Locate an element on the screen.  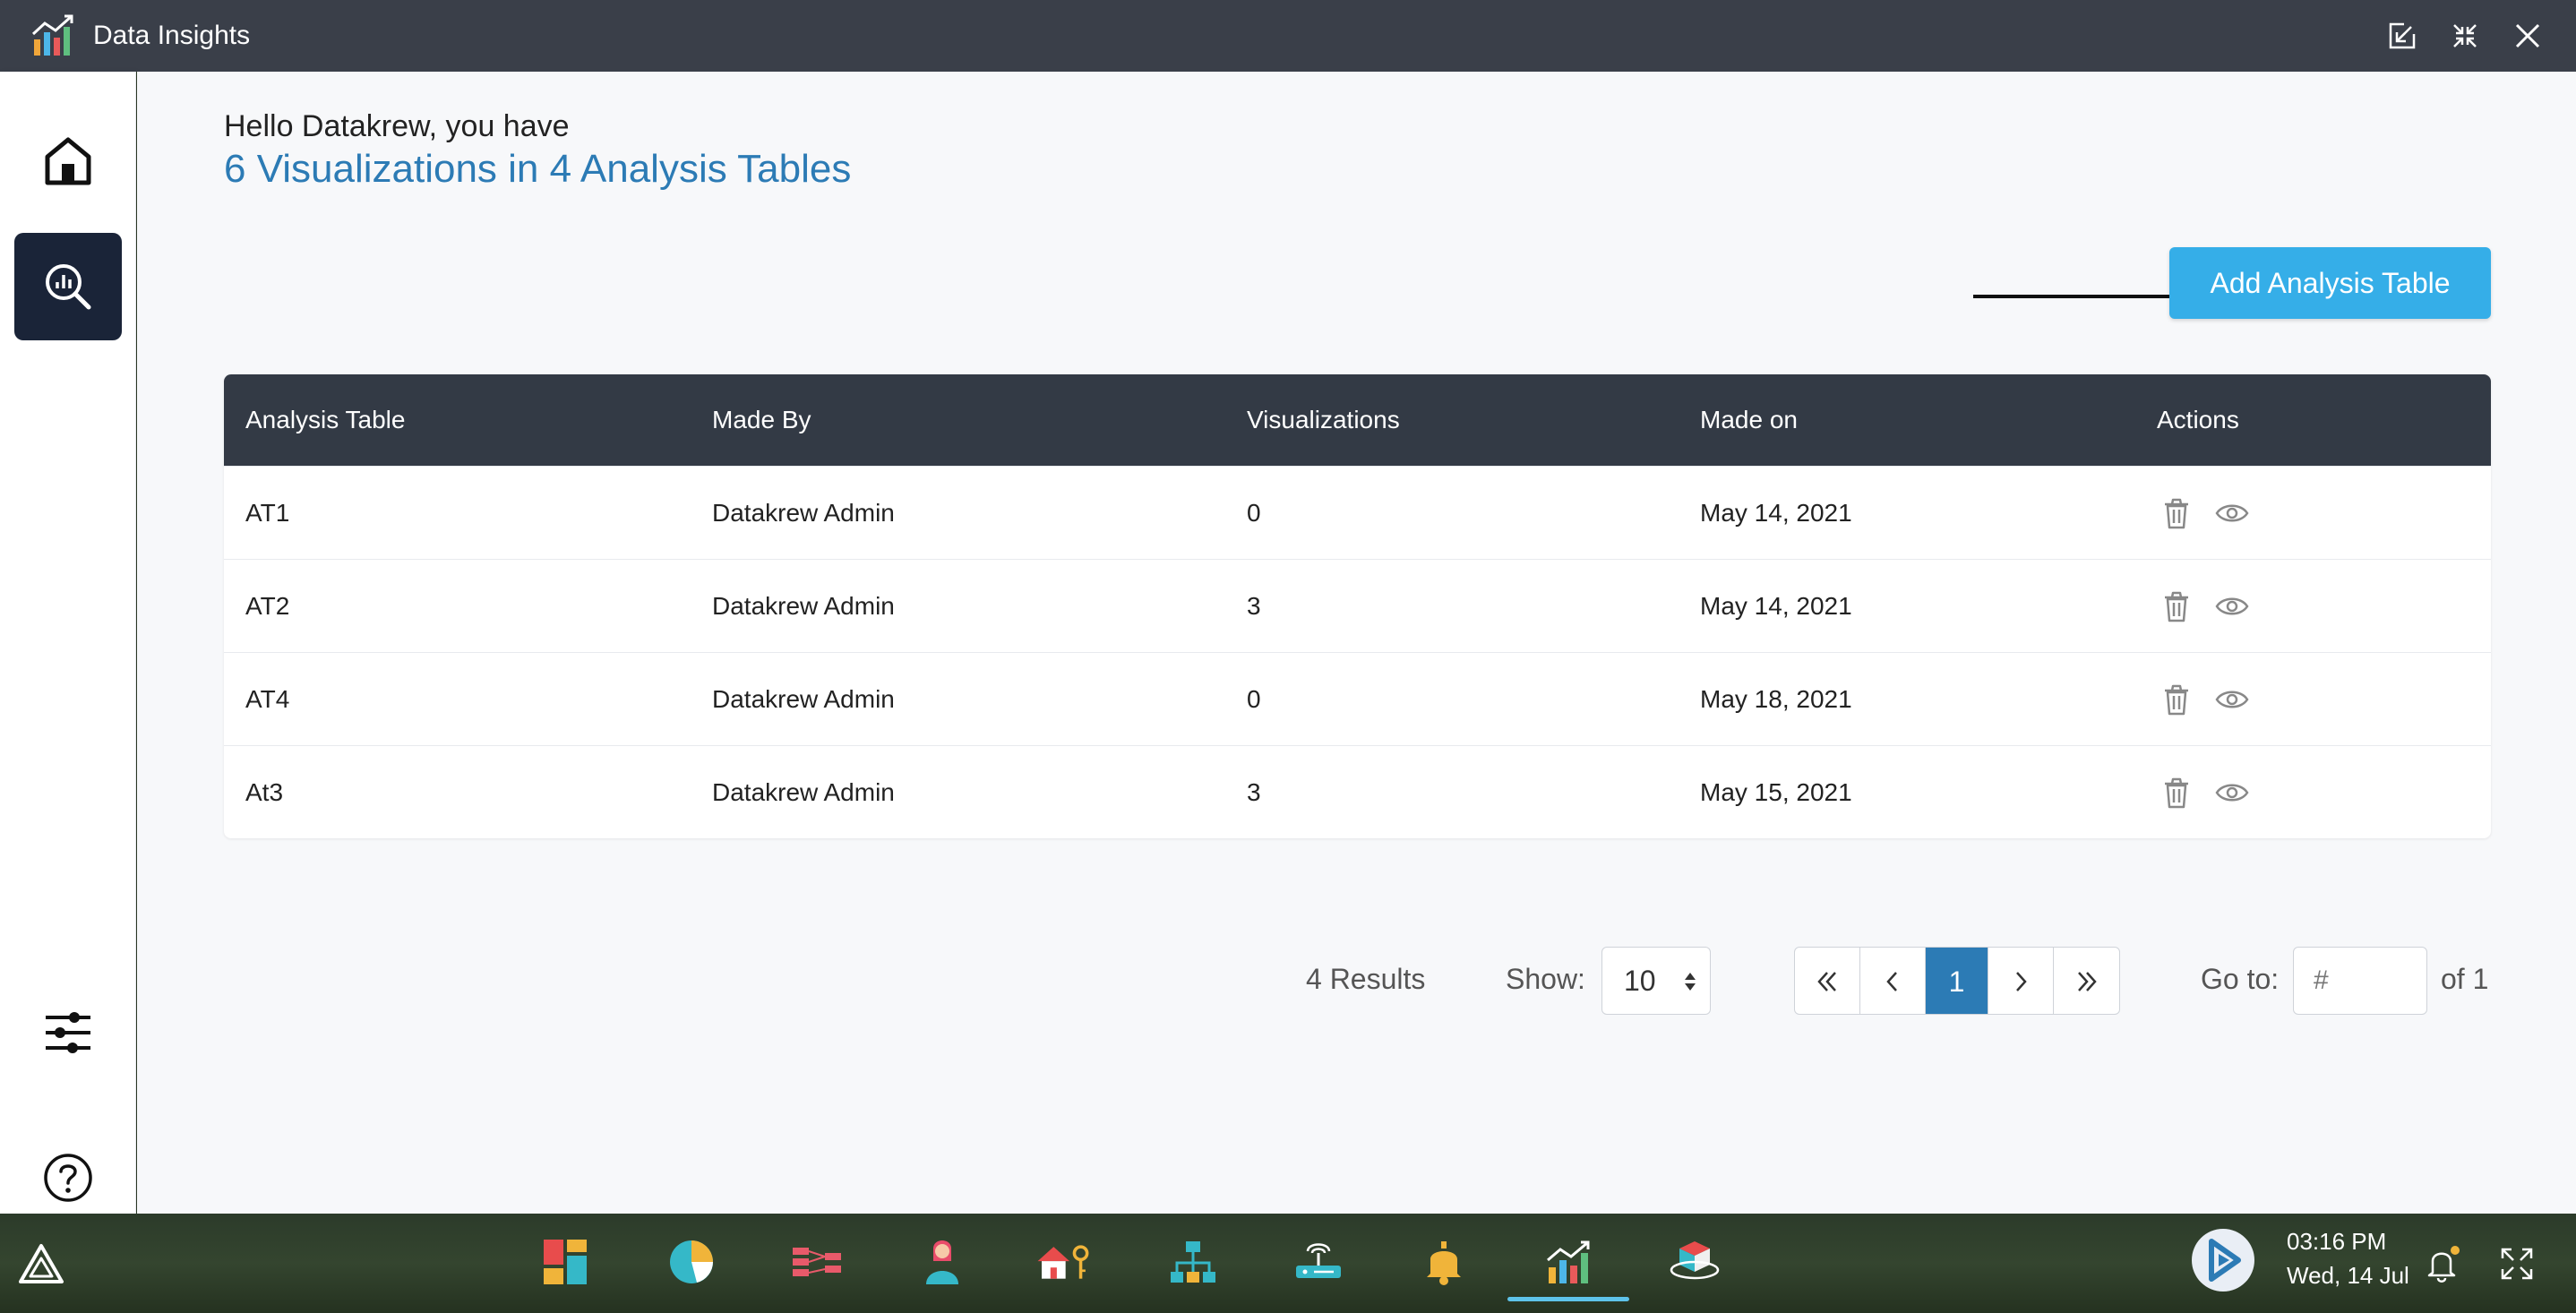
sidebar-insights-button is located at coordinates (68, 286).